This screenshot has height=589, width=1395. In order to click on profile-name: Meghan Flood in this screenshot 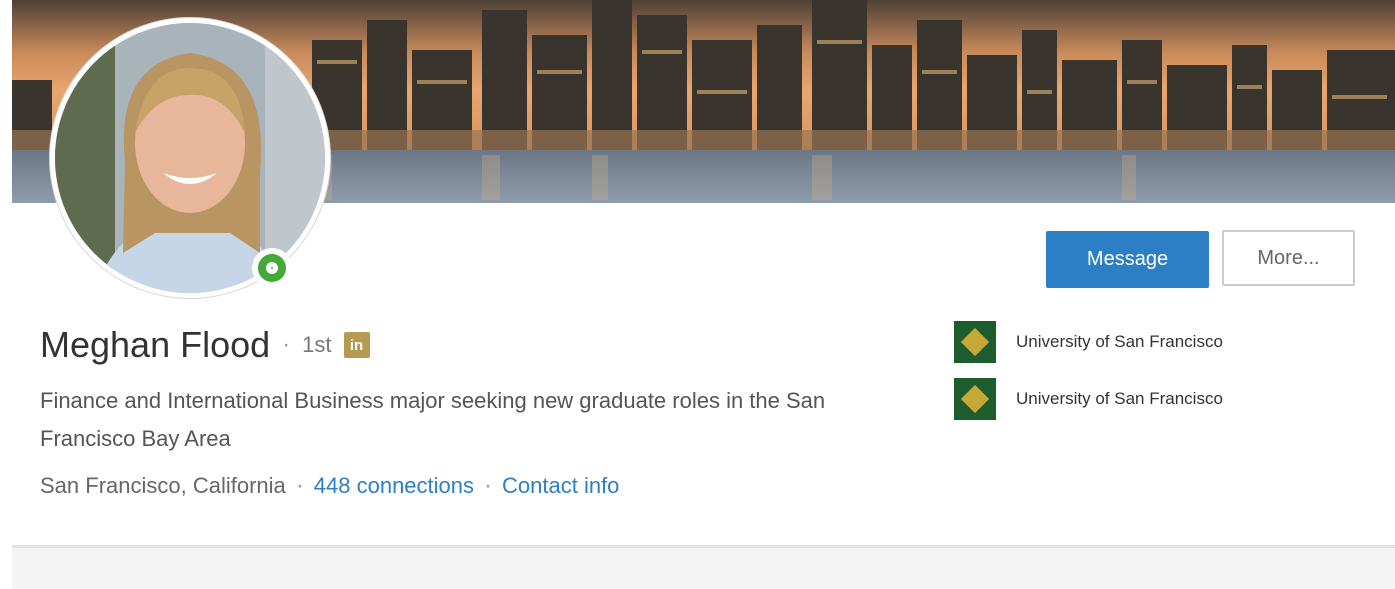, I will do `click(155, 344)`.